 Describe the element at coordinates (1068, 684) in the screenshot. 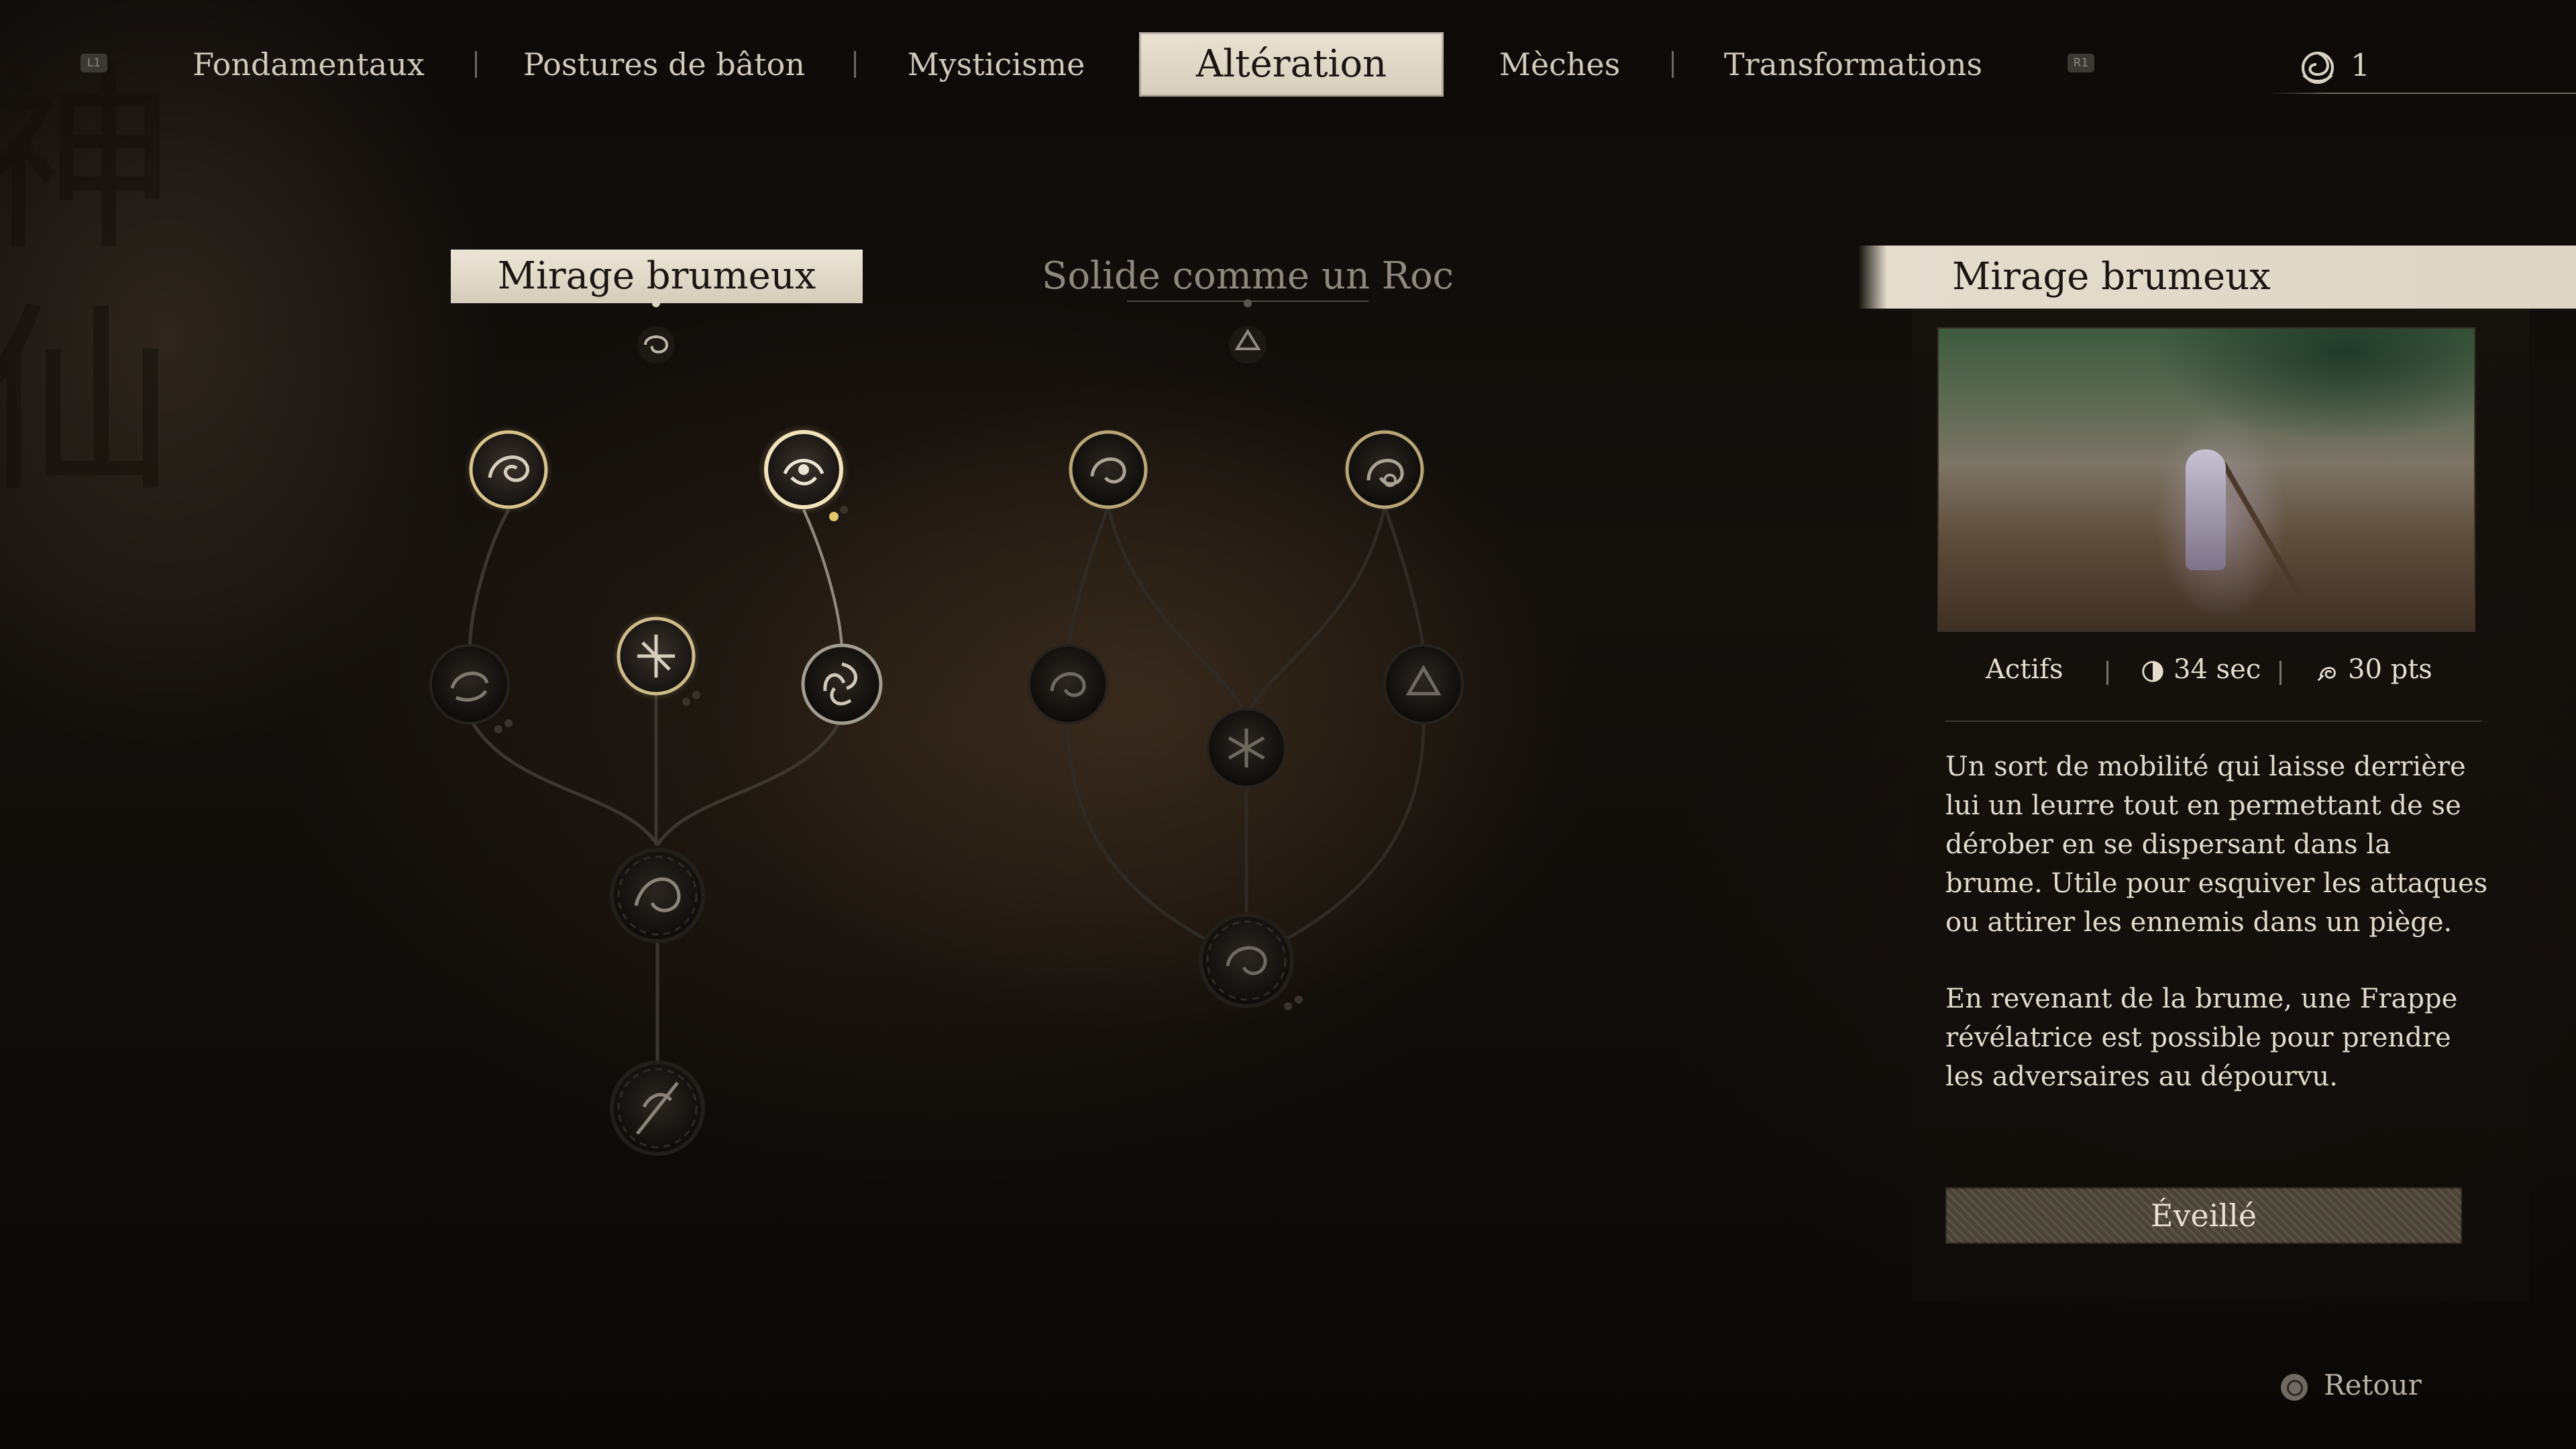

I see `skill-node-rock-left` at that location.